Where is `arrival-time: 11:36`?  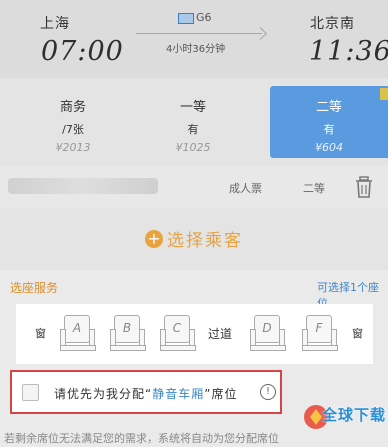
arrival-time: 11:36 is located at coordinates (348, 51).